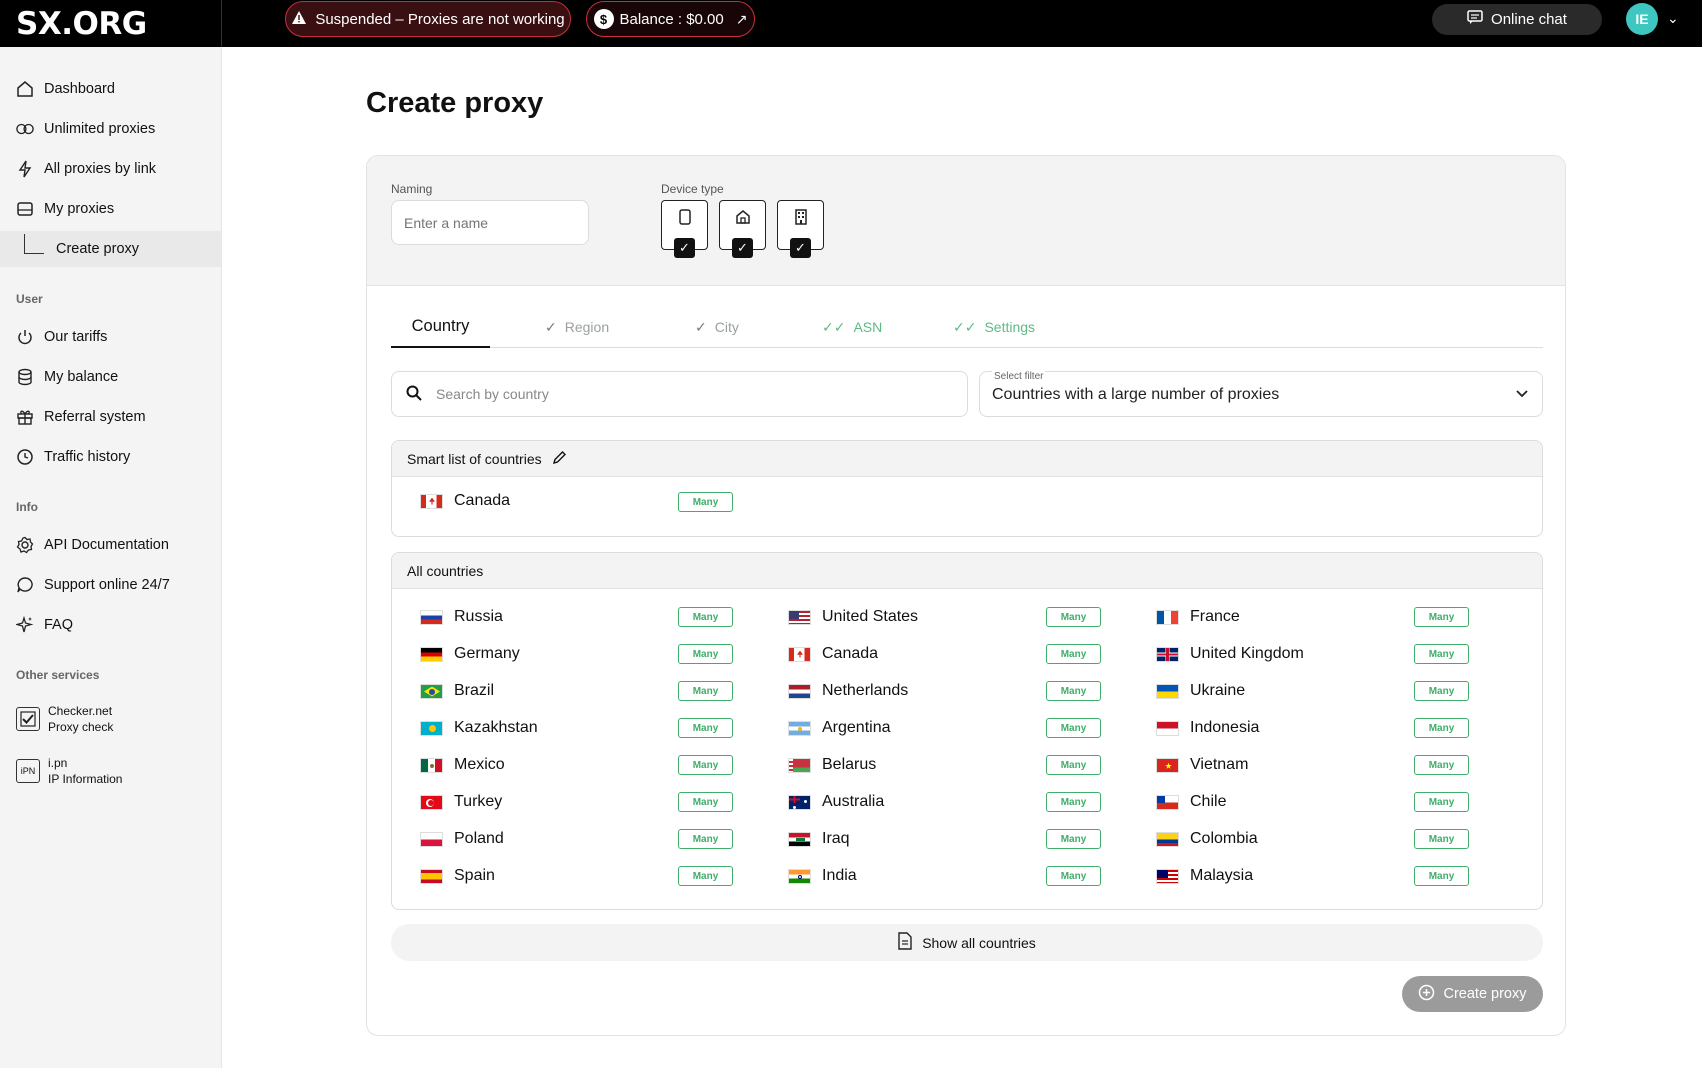 The height and width of the screenshot is (1068, 1702). What do you see at coordinates (110, 209) in the screenshot?
I see `sidebar-item-my-proxies: My proxies` at bounding box center [110, 209].